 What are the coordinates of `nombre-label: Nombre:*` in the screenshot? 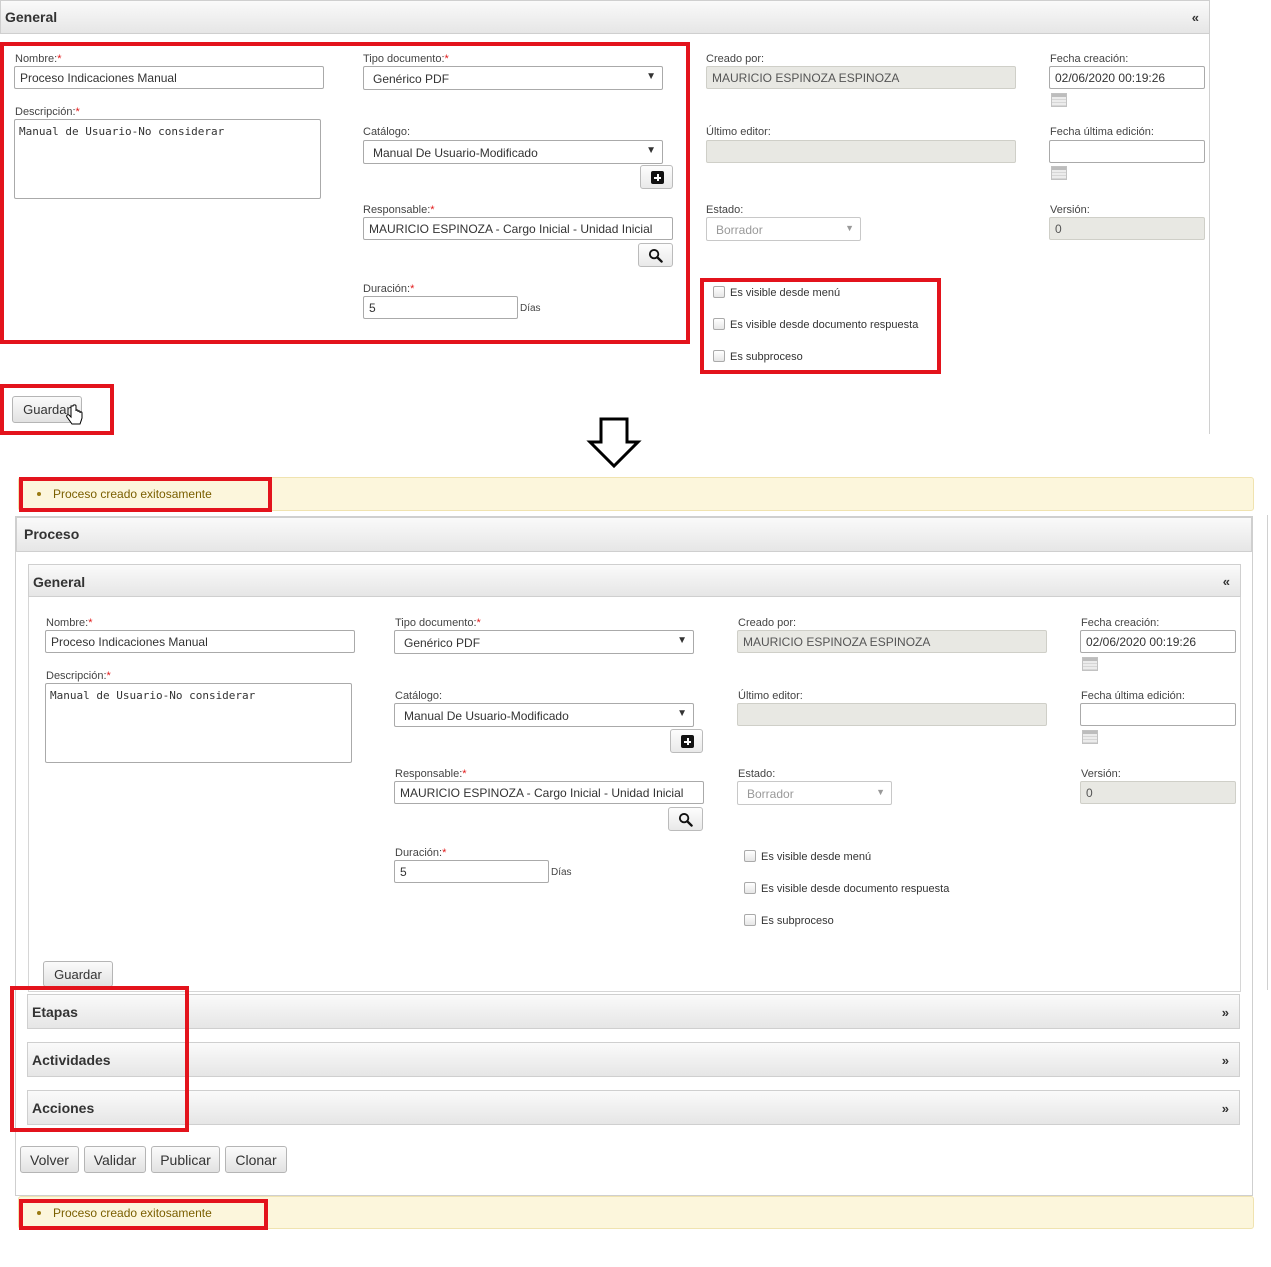 It's located at (69, 623).